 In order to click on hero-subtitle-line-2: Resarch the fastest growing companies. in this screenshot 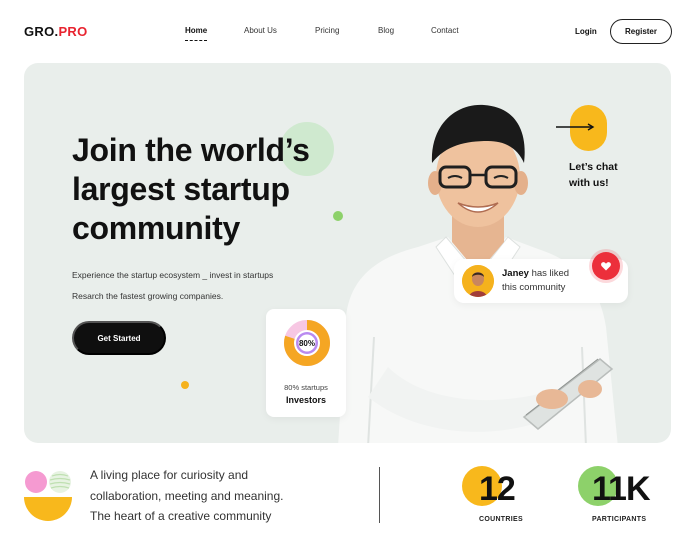, I will do `click(148, 296)`.